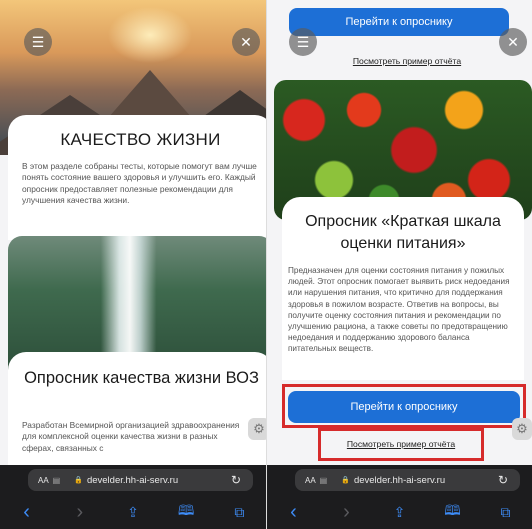 The height and width of the screenshot is (529, 532). What do you see at coordinates (140, 139) in the screenshot?
I see `section-title: КАЧЕСТВО ЖИЗНИ` at bounding box center [140, 139].